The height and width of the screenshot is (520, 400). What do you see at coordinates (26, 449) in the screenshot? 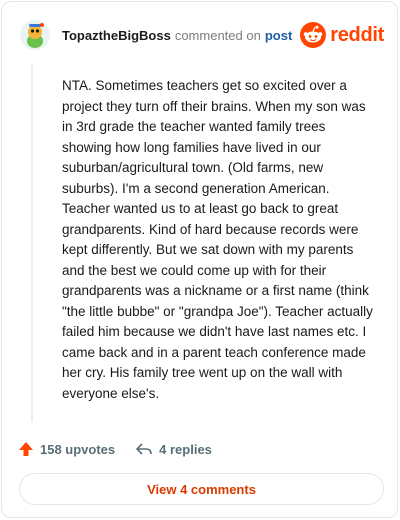
I see `upvote-arrow-icon` at bounding box center [26, 449].